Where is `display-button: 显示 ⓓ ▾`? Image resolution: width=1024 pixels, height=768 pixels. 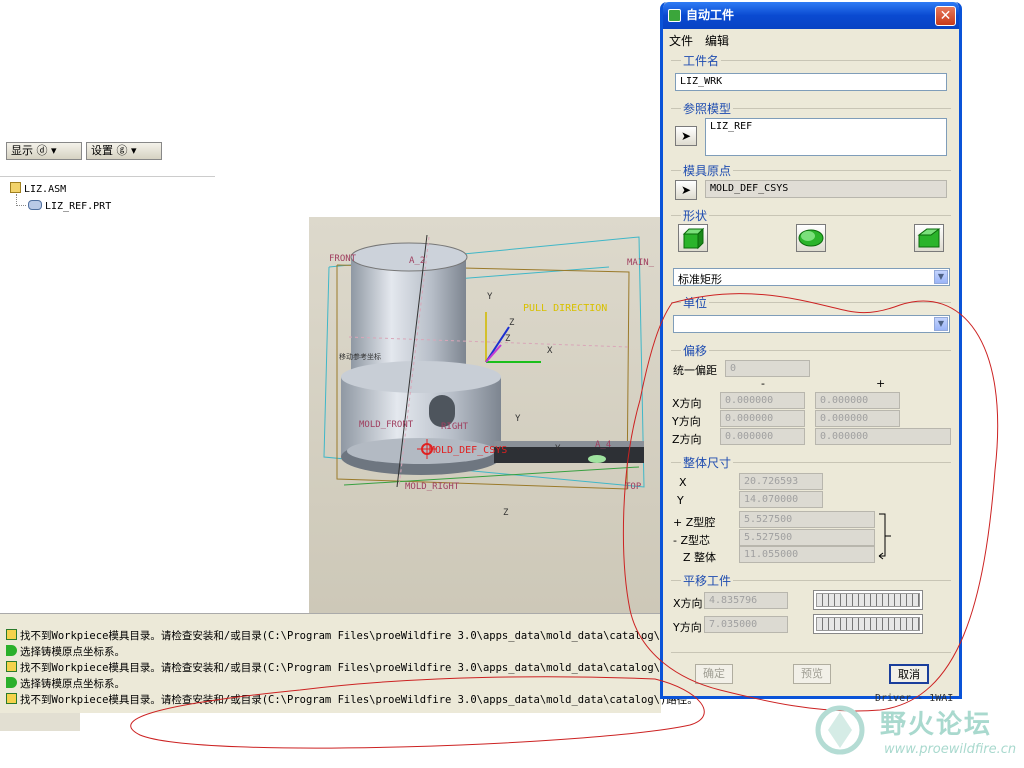 display-button: 显示 ⓓ ▾ is located at coordinates (44, 151).